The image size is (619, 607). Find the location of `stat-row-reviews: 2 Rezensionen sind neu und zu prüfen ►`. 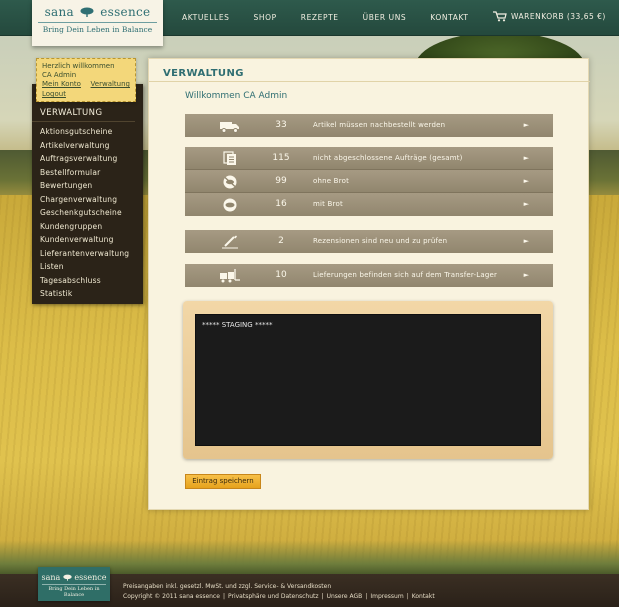

stat-row-reviews: 2 Rezensionen sind neu und zu prüfen ► is located at coordinates (369, 241).